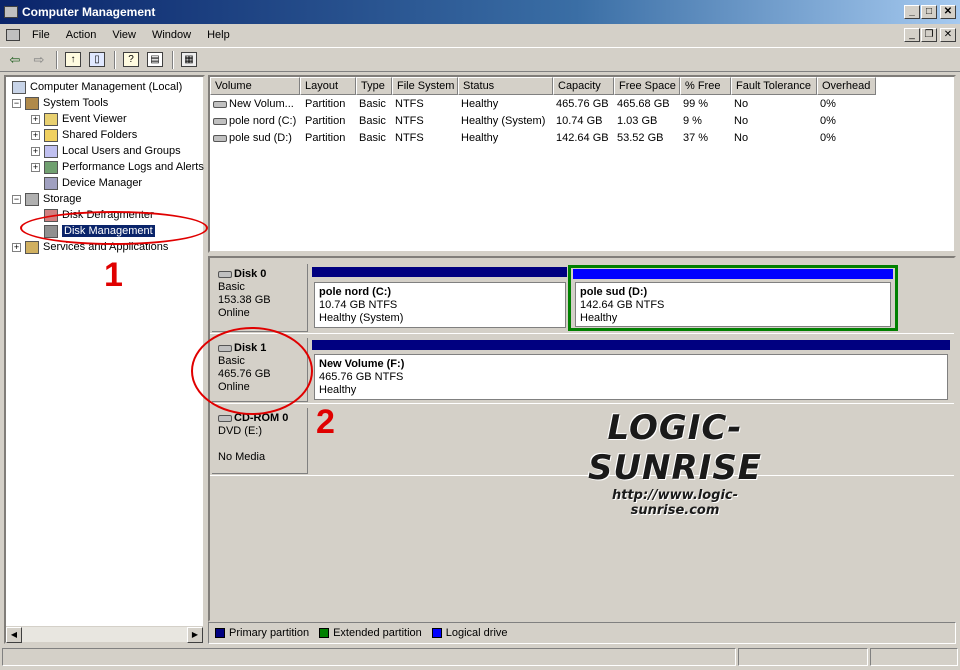 The width and height of the screenshot is (960, 670). Describe the element at coordinates (155, 60) in the screenshot. I see `properties-button: ▤` at that location.